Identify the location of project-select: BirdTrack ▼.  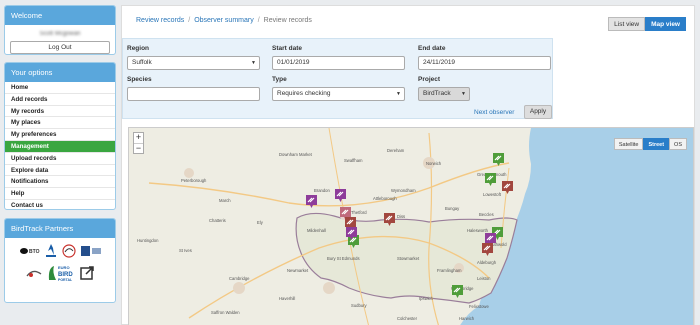
(444, 94).